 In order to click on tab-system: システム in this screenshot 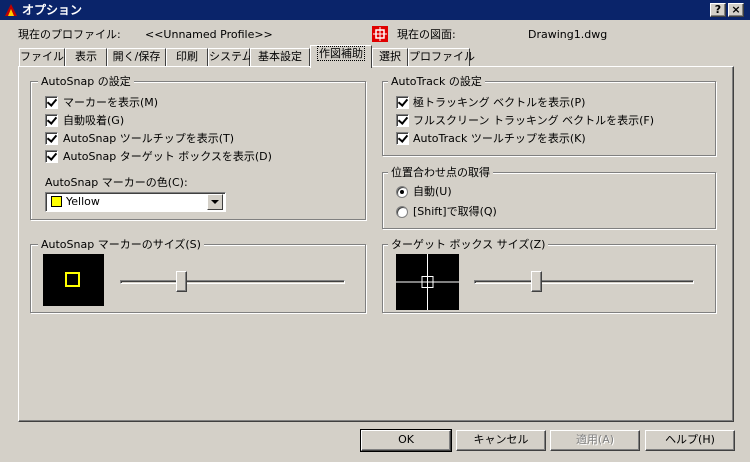, I will do `click(230, 57)`.